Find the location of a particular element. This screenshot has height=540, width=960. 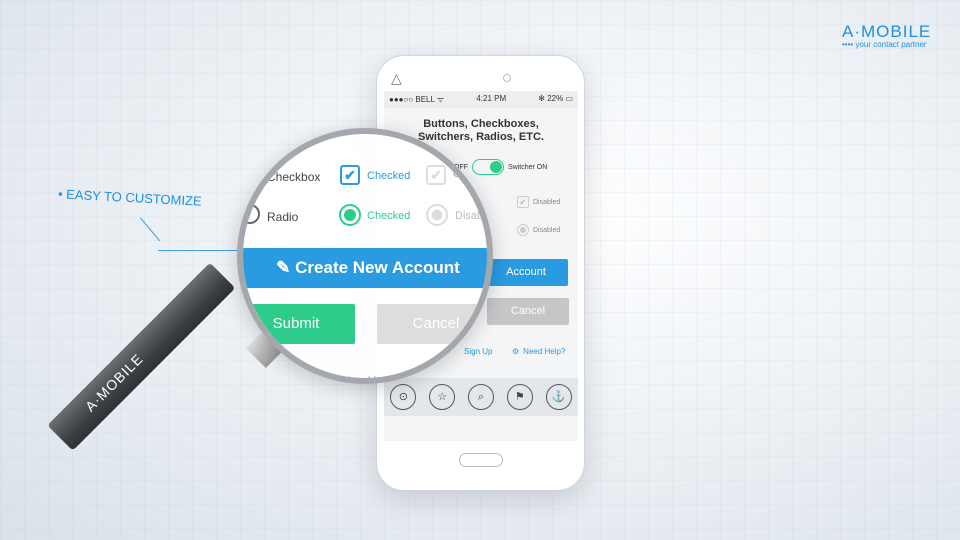

help-icon: ⚙ is located at coordinates (516, 351).